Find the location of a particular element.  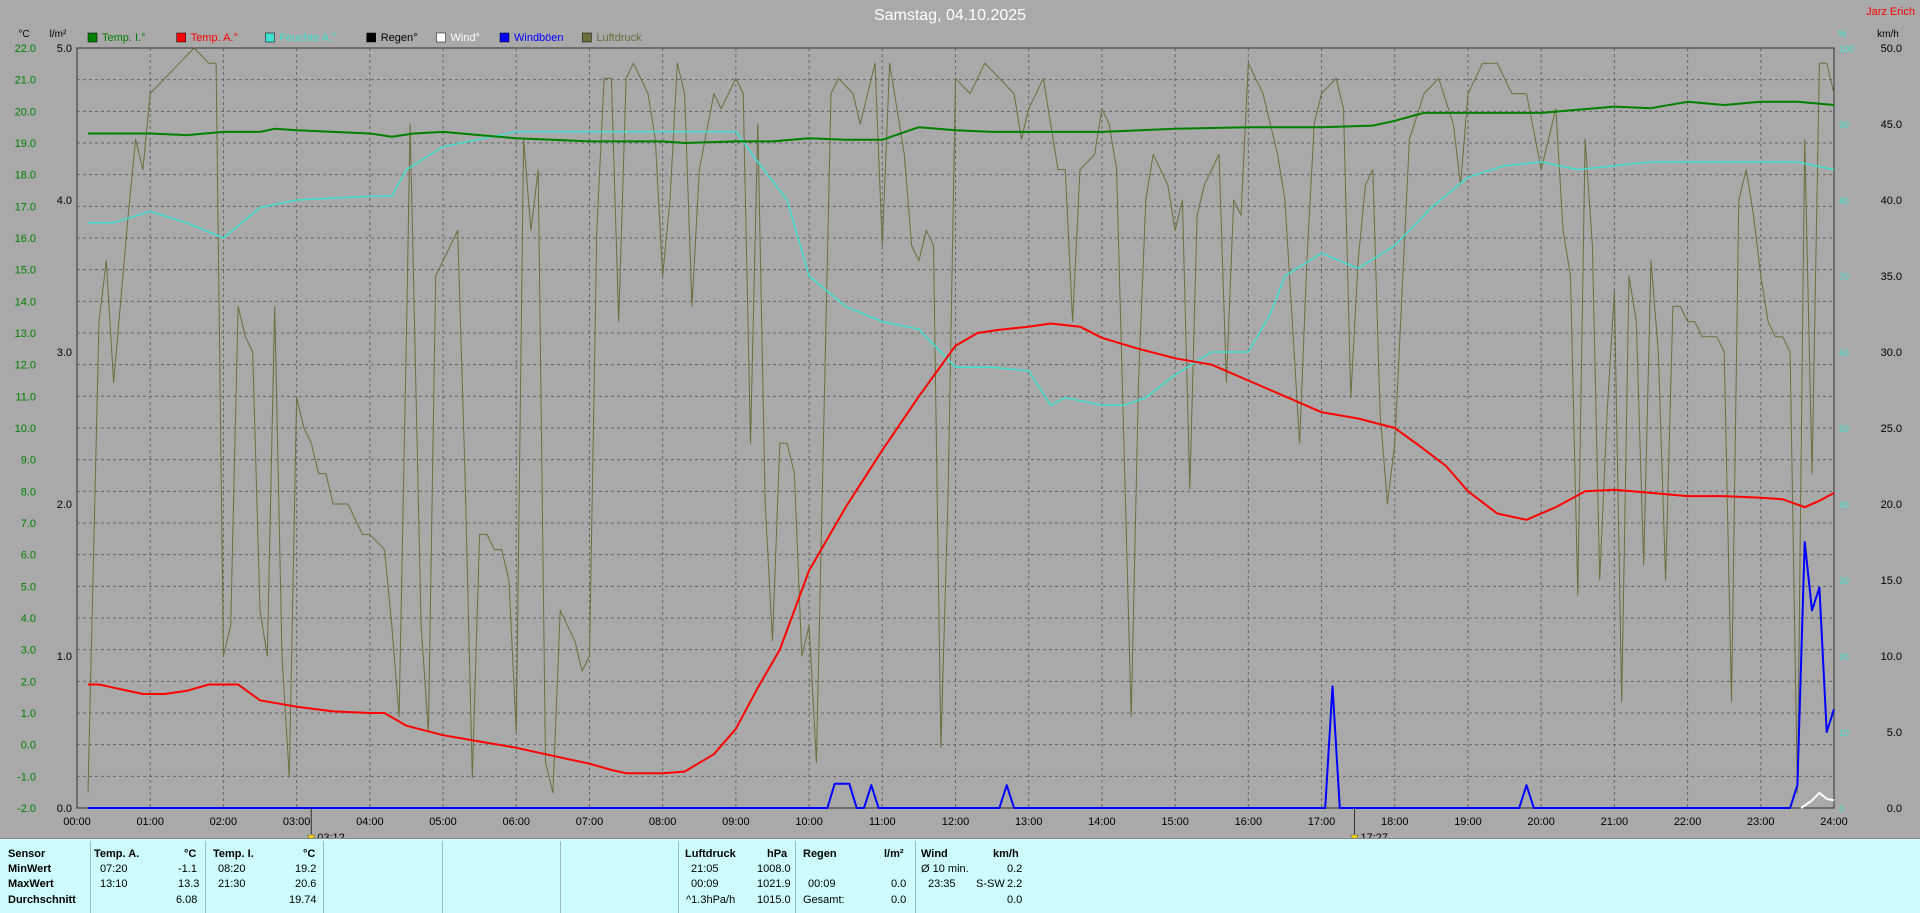

temp-tick-label: 0.0 is located at coordinates (28, 746).